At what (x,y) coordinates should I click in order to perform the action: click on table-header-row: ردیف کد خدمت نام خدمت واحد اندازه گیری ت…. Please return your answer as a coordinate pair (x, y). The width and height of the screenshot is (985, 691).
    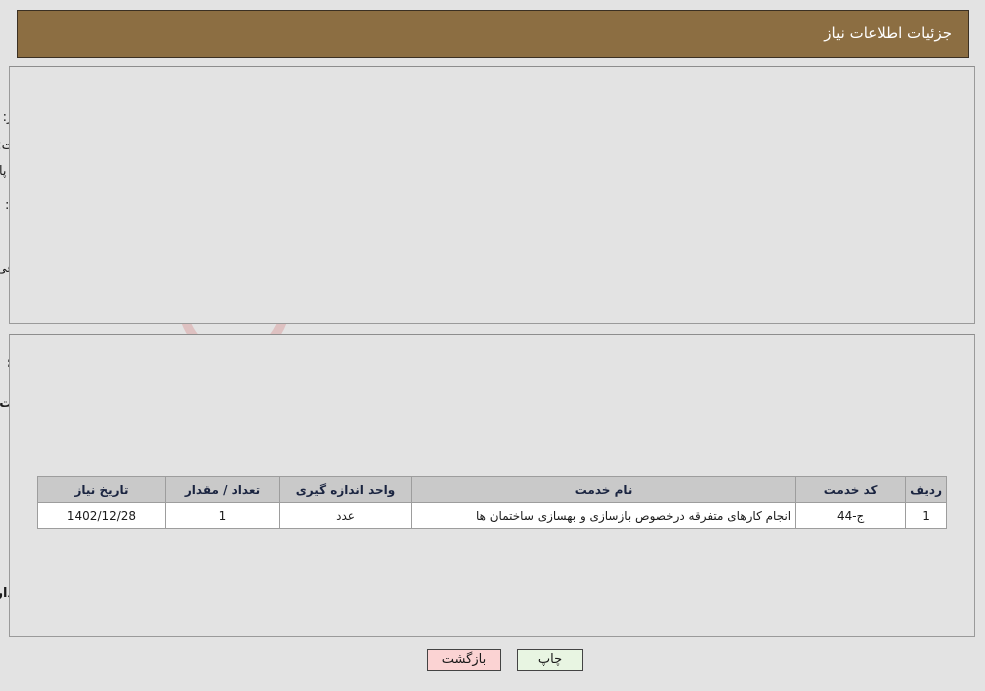
    Looking at the image, I should click on (493, 489).